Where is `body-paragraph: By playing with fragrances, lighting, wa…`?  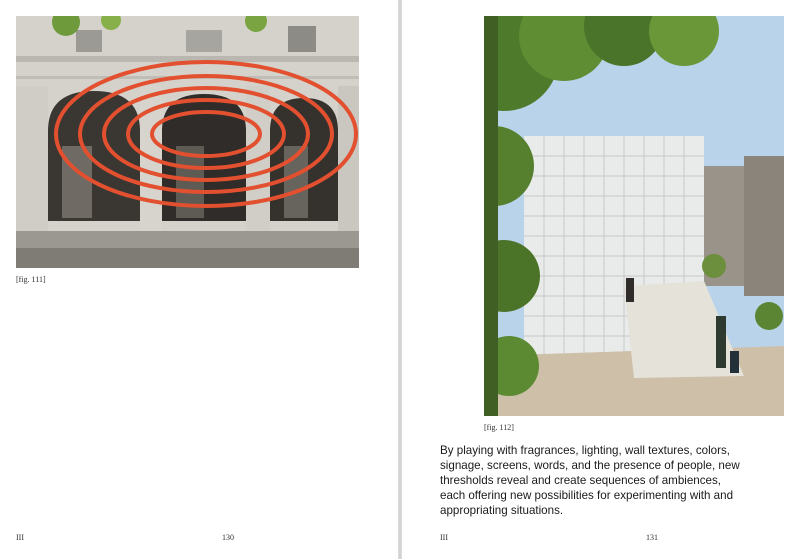
body-paragraph: By playing with fragrances, lighting, wa… is located at coordinates (612, 480).